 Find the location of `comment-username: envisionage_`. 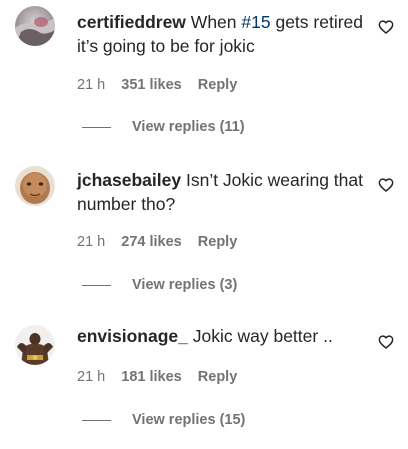

comment-username: envisionage_ is located at coordinates (132, 336).